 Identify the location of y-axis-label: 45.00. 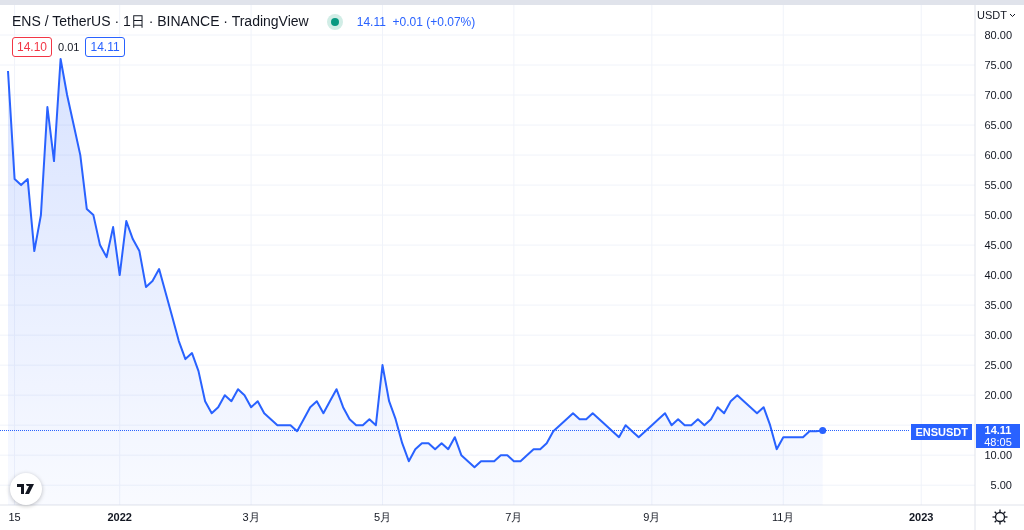
(998, 245).